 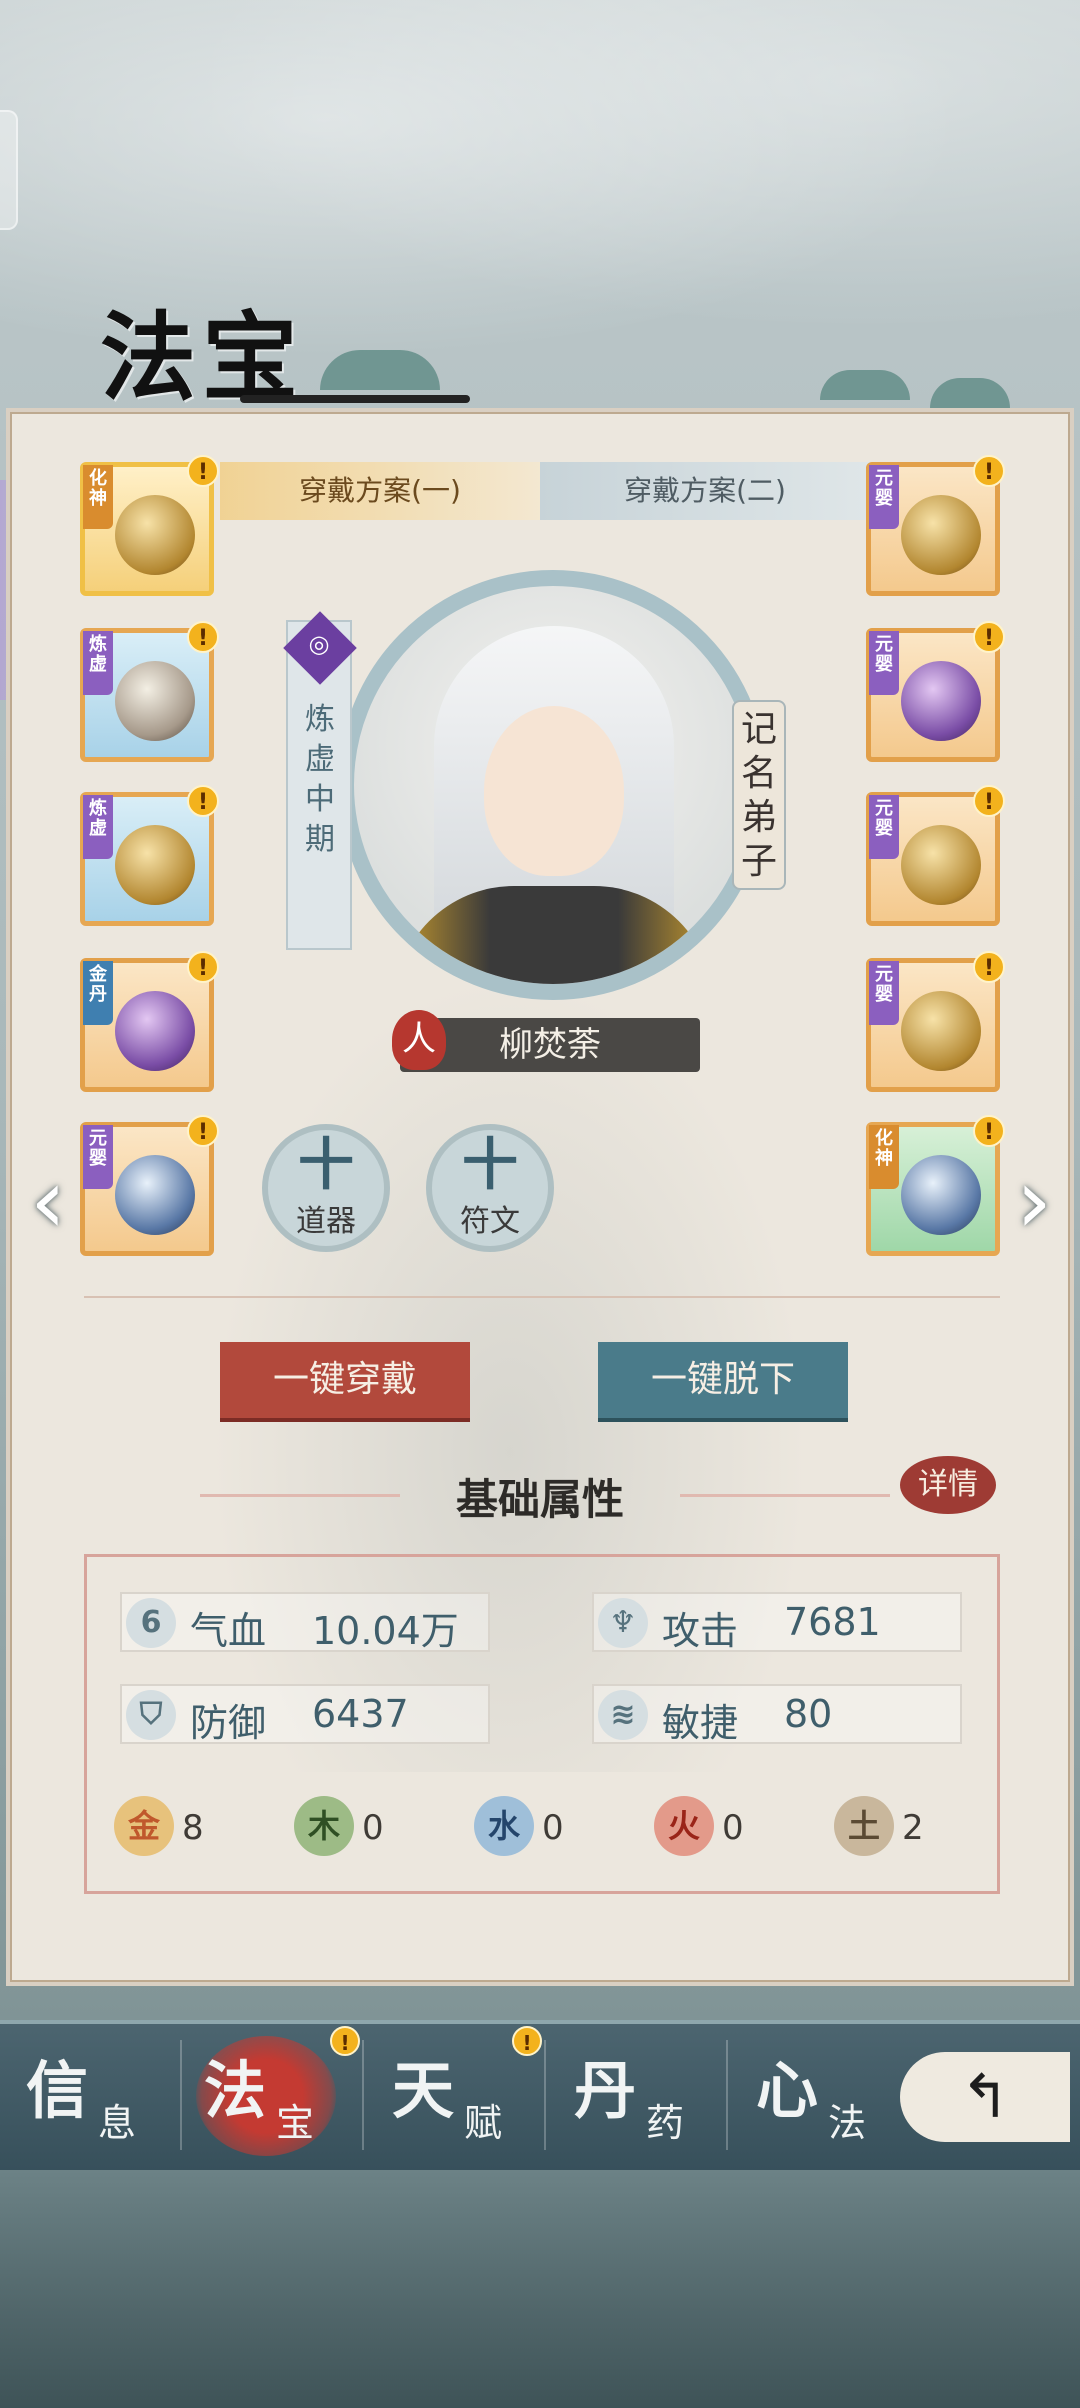 I want to click on nav-label-sub: 宝, so click(x=295, y=2123).